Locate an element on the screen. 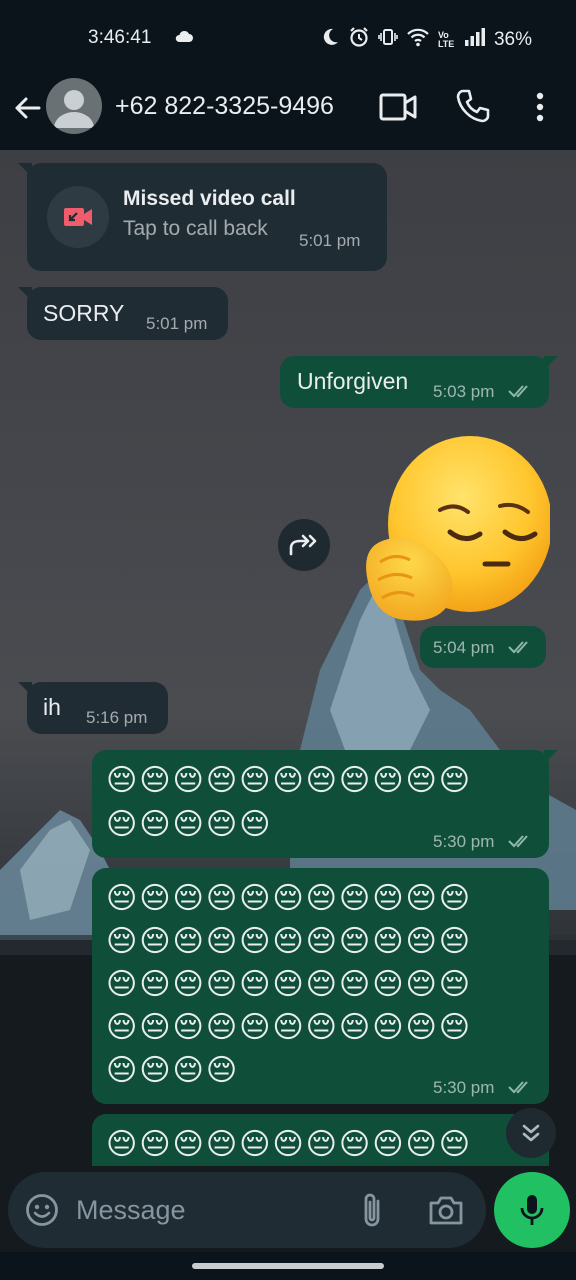 This screenshot has height=1280, width=576. attach-button is located at coordinates (373, 1210).